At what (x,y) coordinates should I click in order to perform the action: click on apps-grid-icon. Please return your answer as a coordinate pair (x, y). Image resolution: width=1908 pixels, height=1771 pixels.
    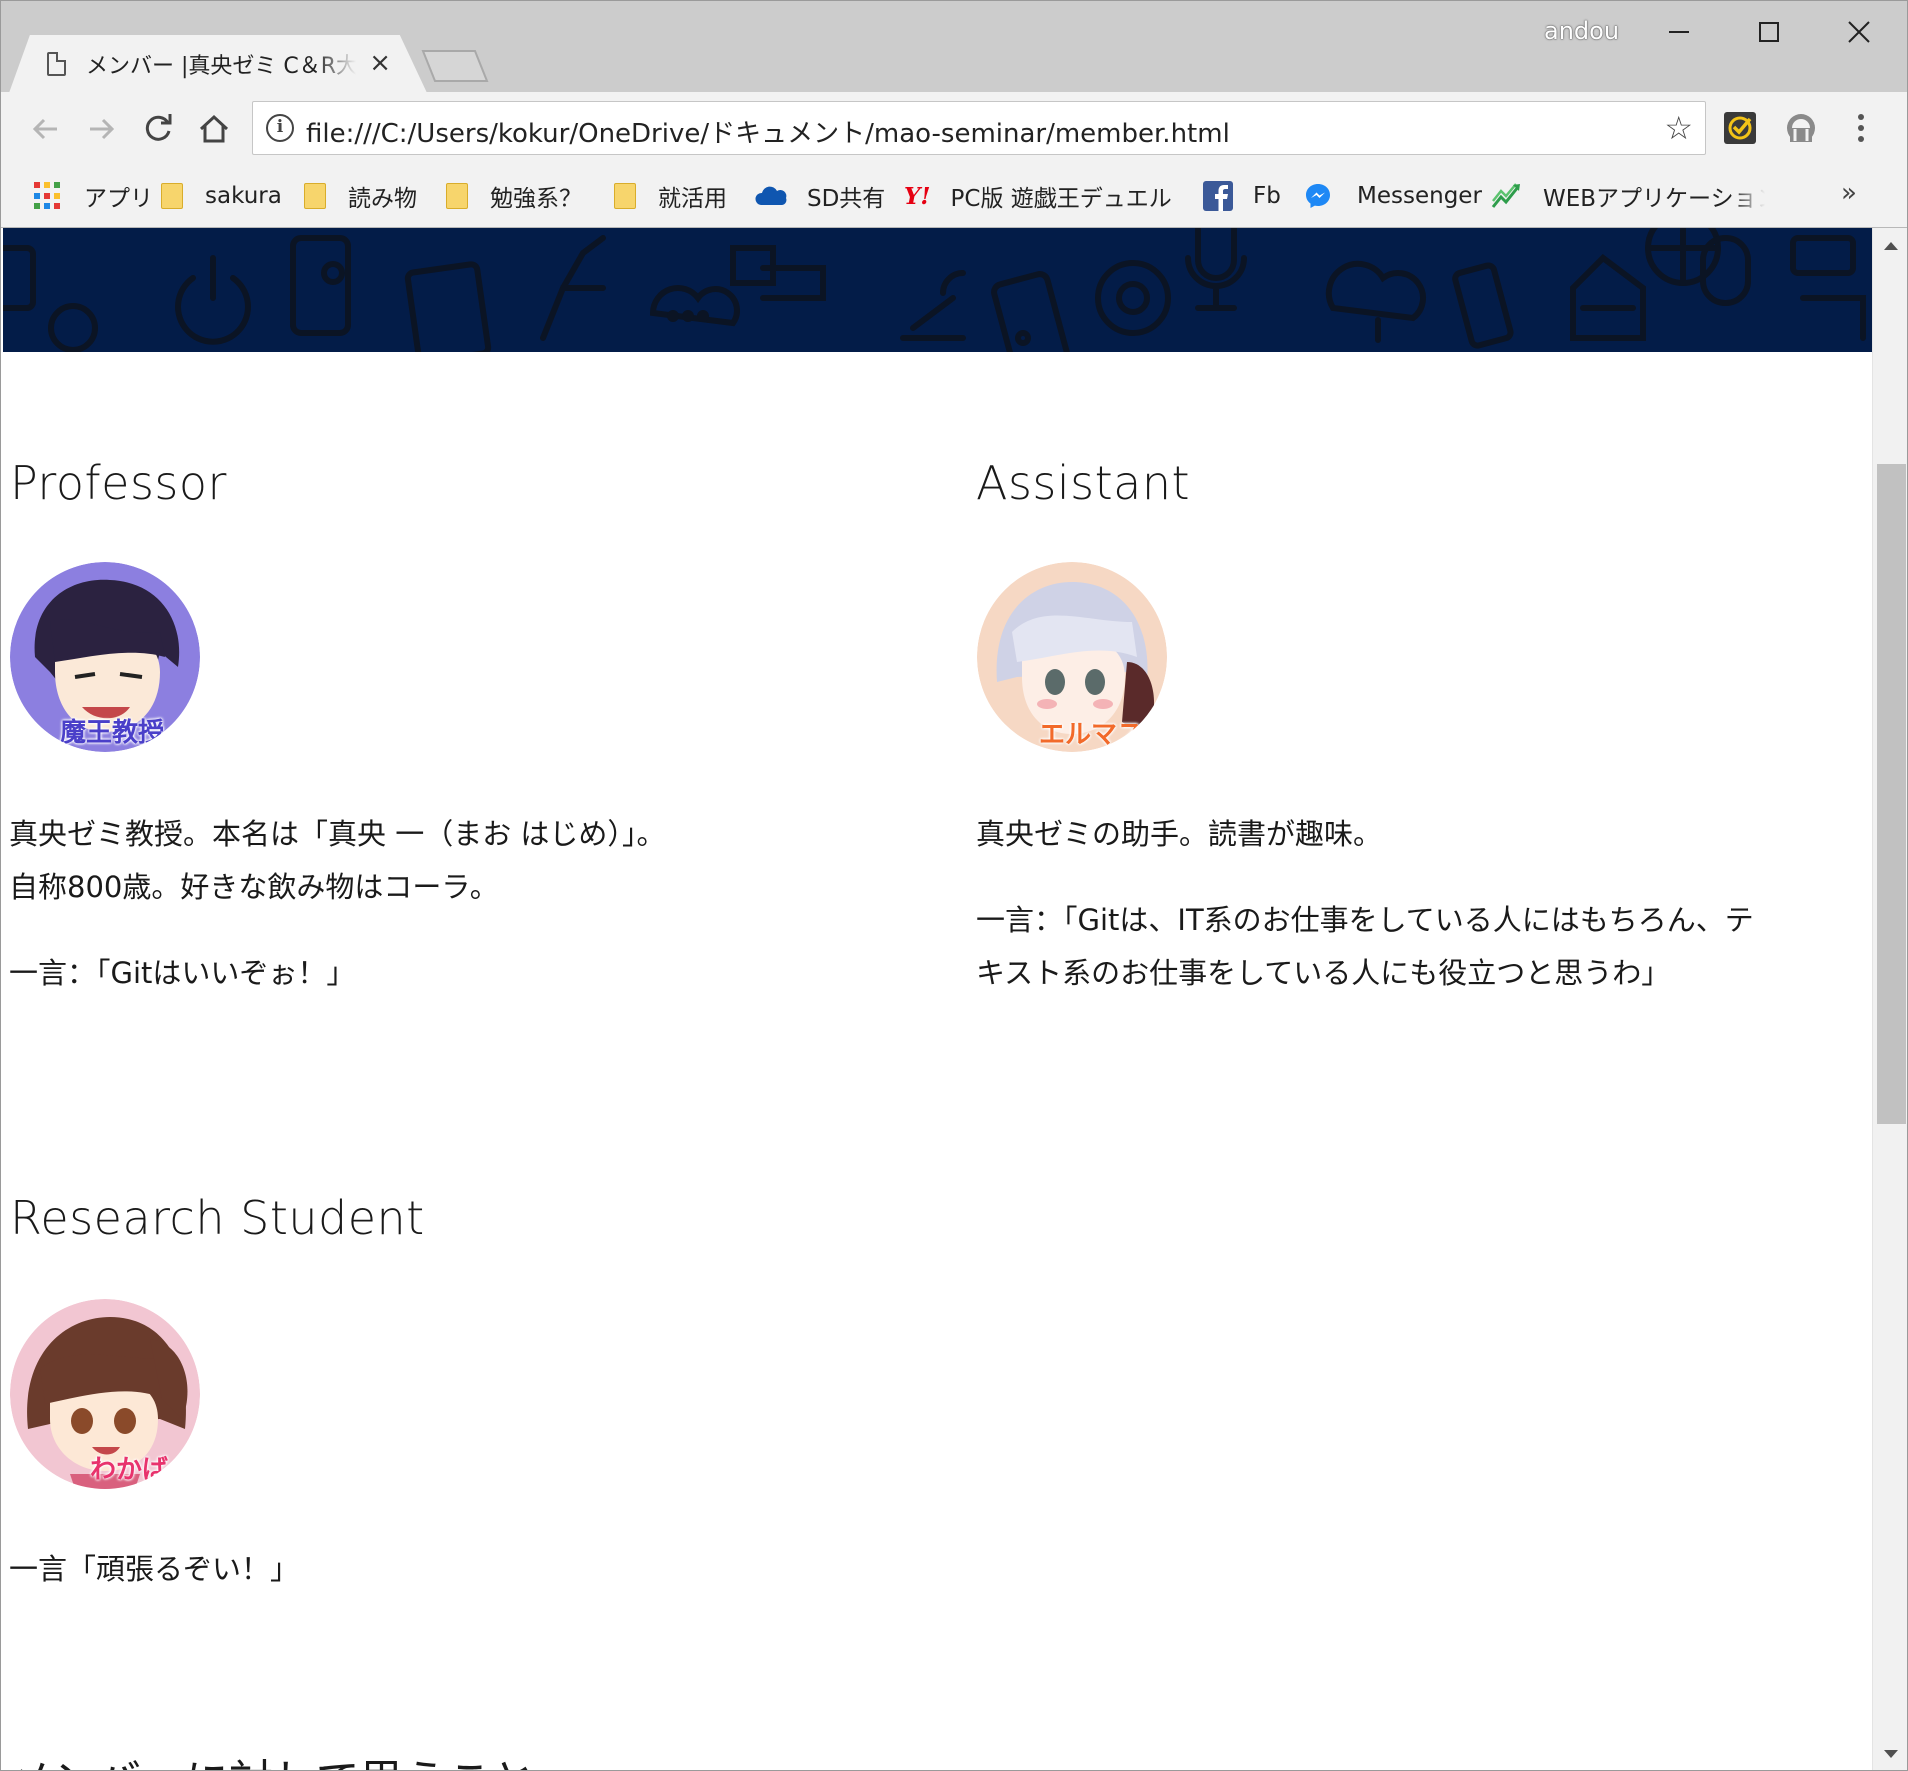
    Looking at the image, I should click on (48, 196).